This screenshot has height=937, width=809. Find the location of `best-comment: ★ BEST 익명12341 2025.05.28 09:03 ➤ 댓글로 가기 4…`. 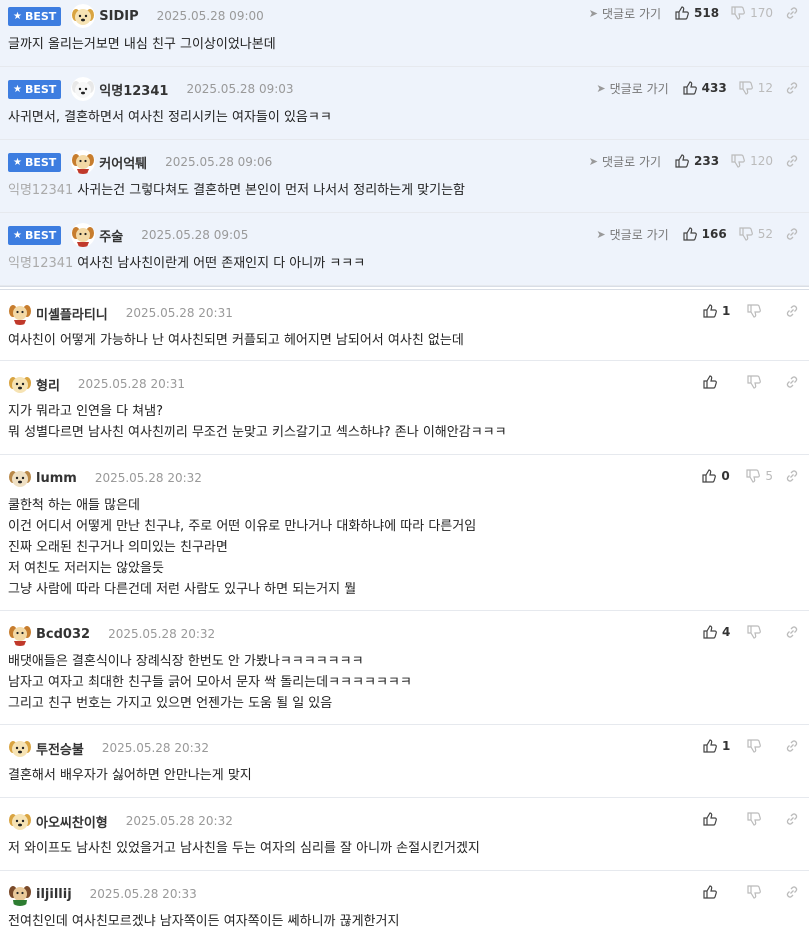

best-comment: ★ BEST 익명12341 2025.05.28 09:03 ➤ 댓글로 가기 4… is located at coordinates (404, 103).